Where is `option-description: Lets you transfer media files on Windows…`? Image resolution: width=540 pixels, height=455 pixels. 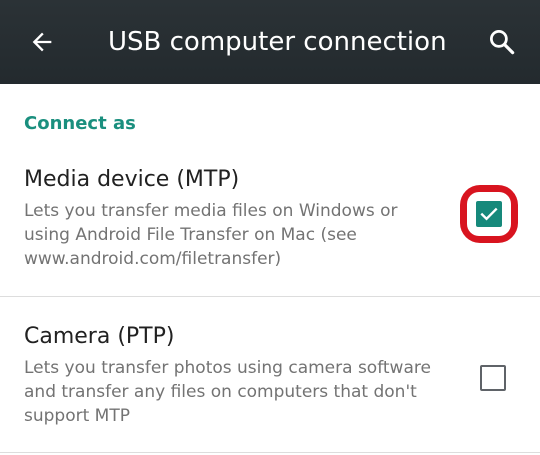
option-description: Lets you transfer media files on Windows… is located at coordinates (211, 235).